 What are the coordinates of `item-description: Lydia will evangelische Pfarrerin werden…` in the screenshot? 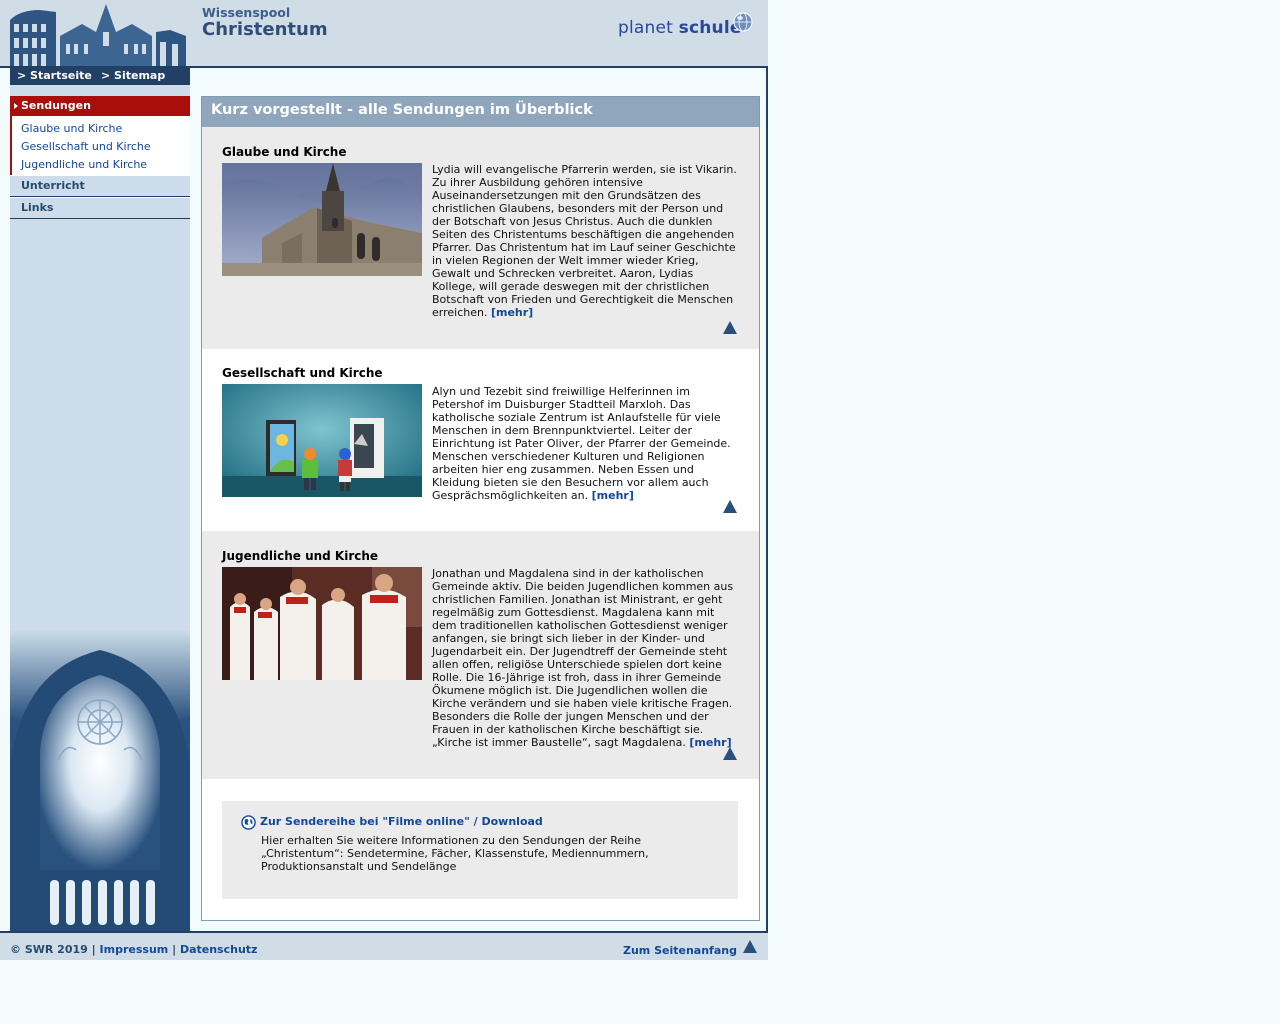 It's located at (586, 241).